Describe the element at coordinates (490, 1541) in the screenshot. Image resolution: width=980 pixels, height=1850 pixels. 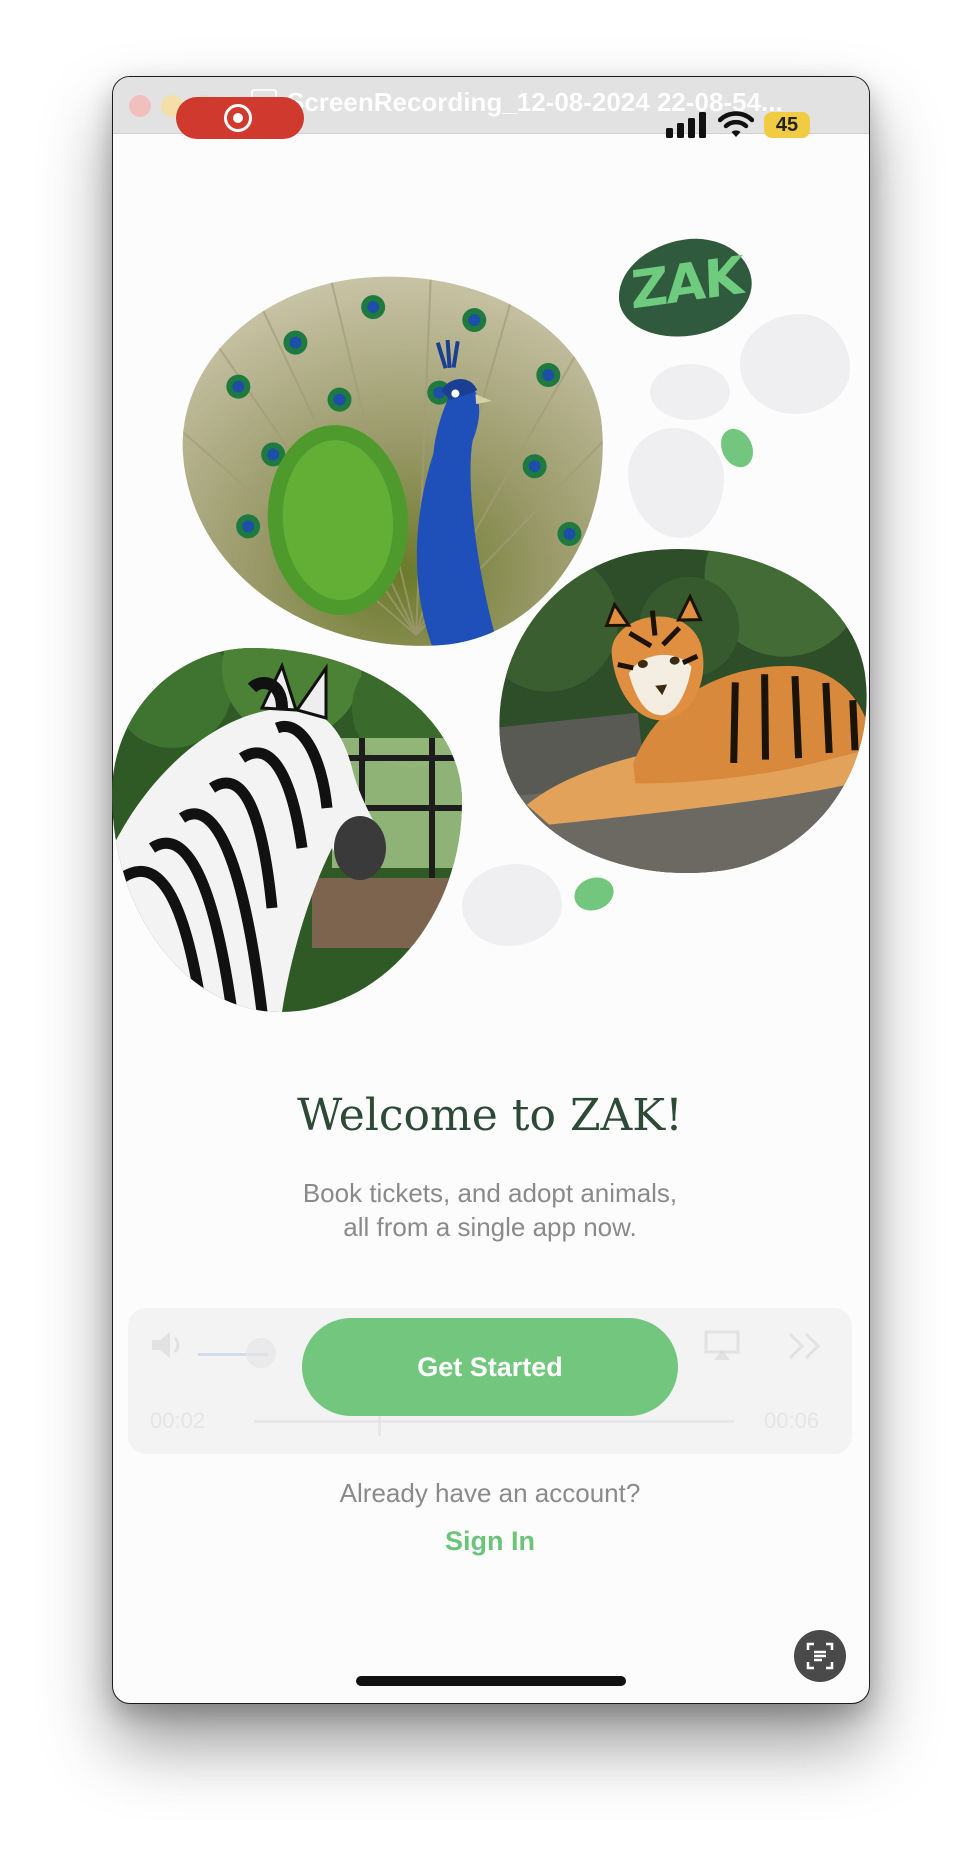
I see `sign-in-link: Sign In` at that location.